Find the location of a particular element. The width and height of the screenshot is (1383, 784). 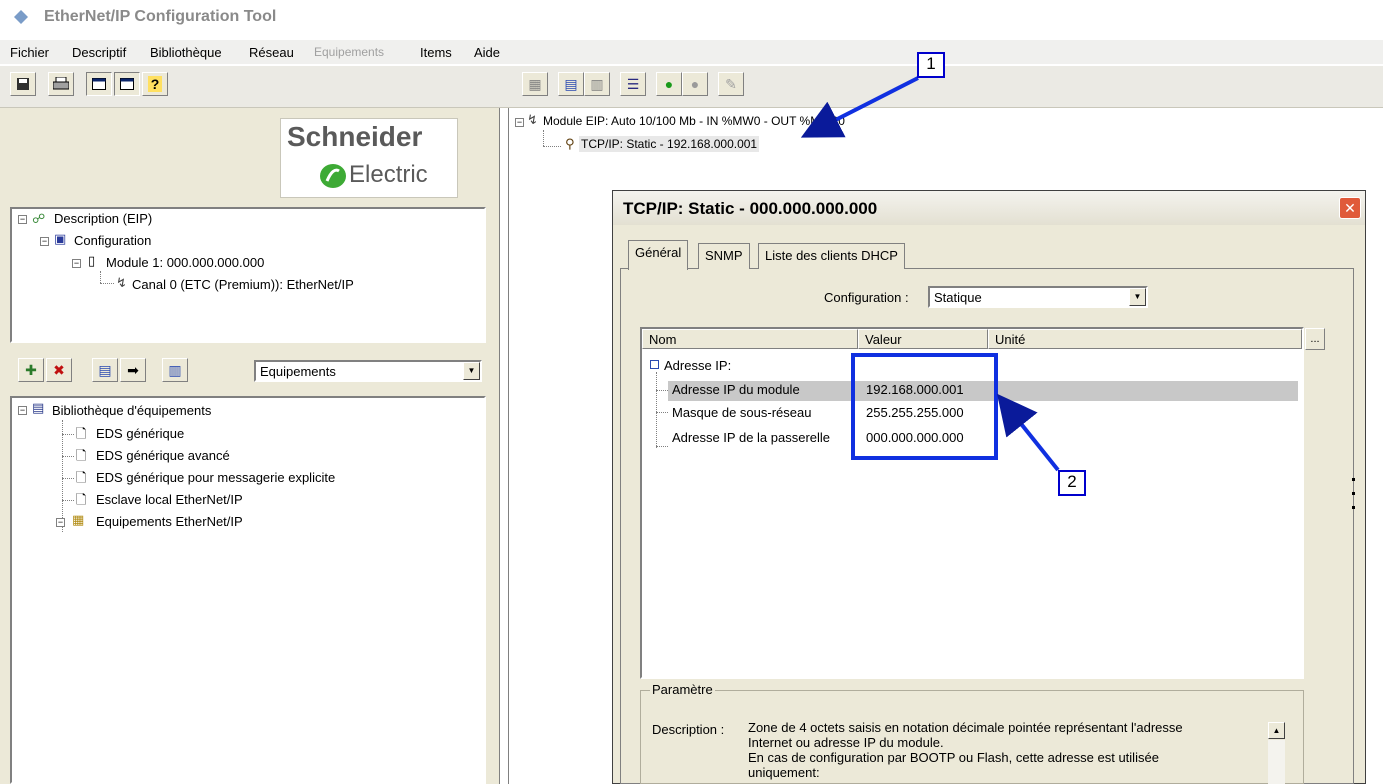

callout-1: 1 is located at coordinates (931, 65).